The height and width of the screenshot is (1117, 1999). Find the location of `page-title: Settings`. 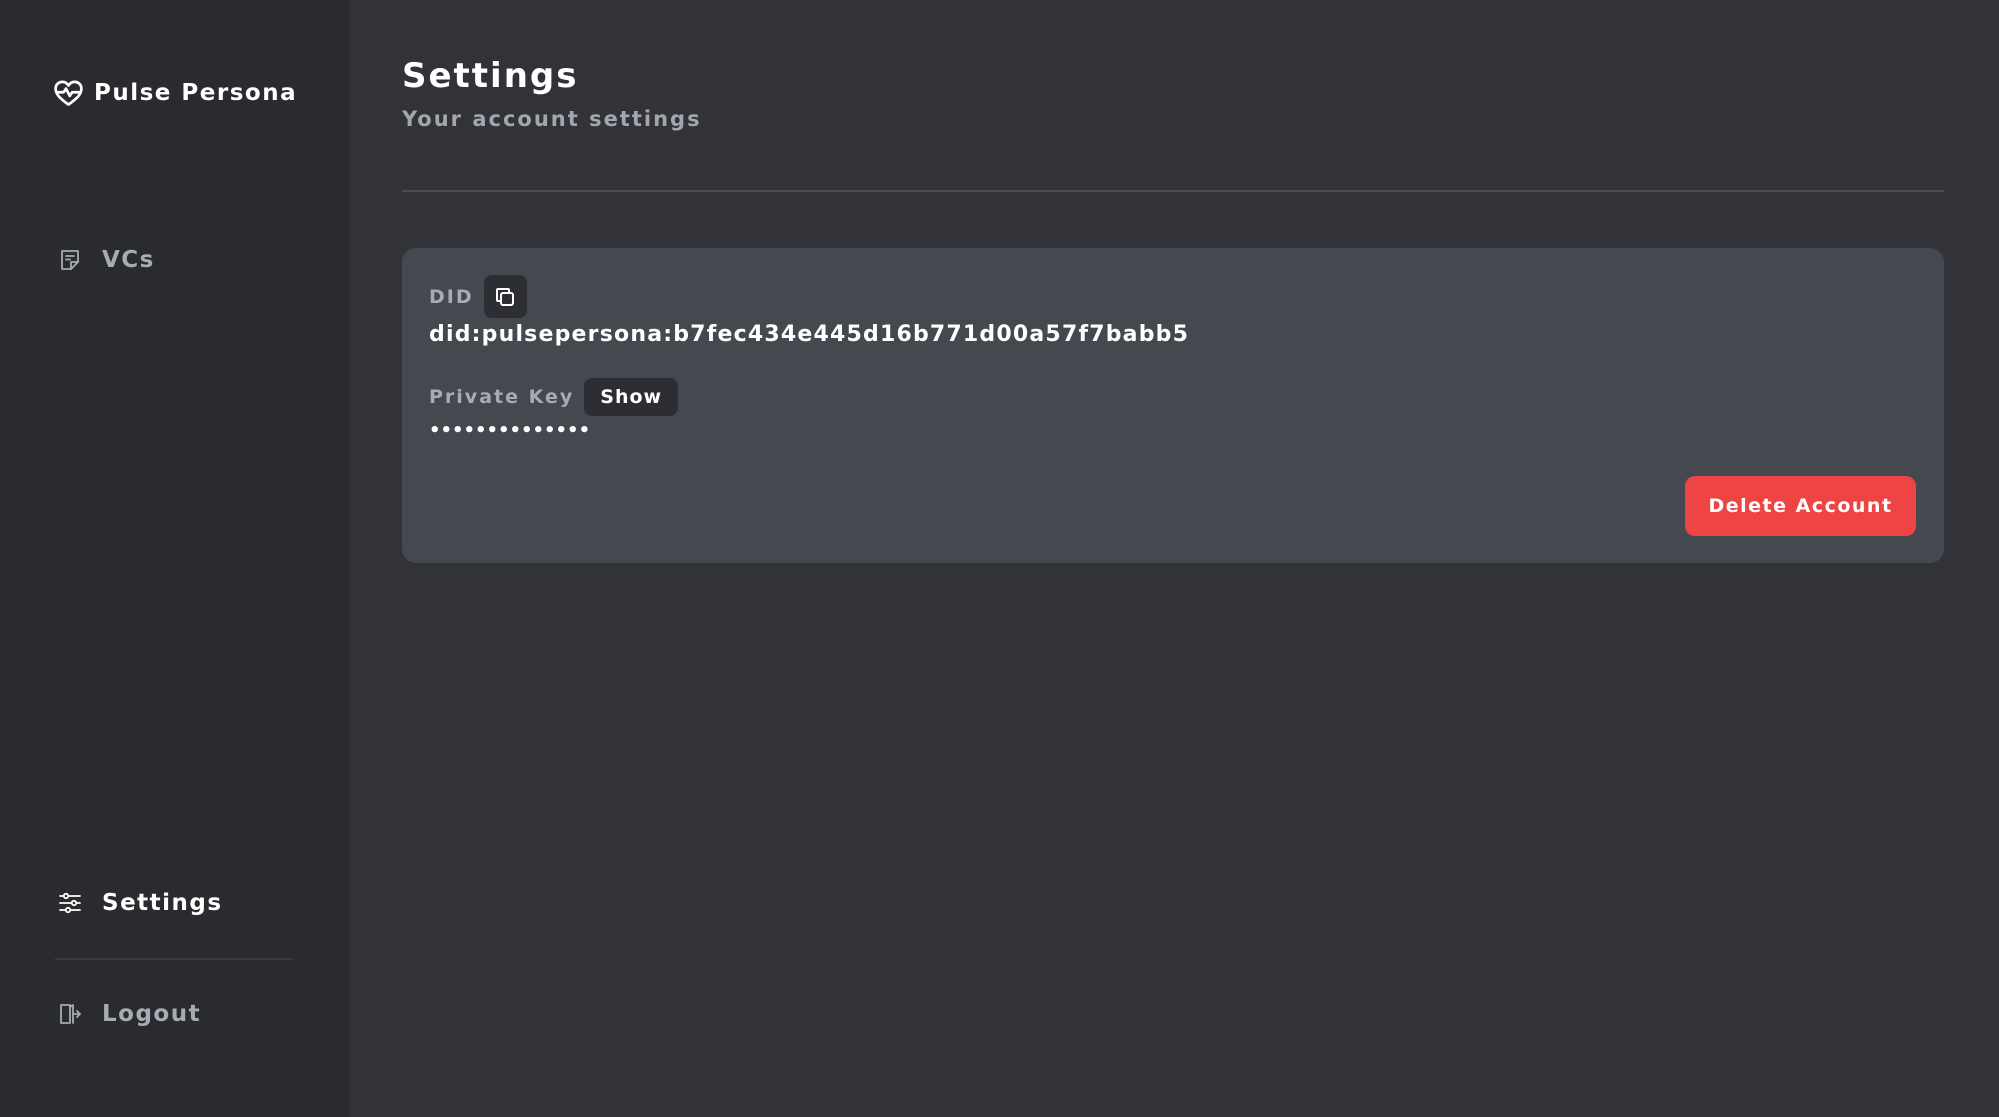

page-title: Settings is located at coordinates (490, 76).